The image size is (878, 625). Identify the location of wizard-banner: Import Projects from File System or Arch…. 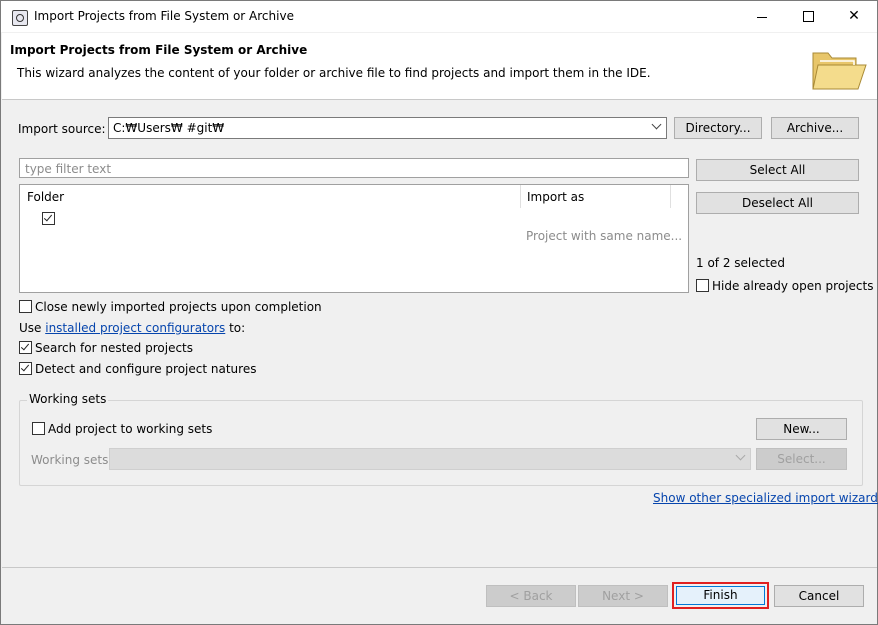
(439, 66).